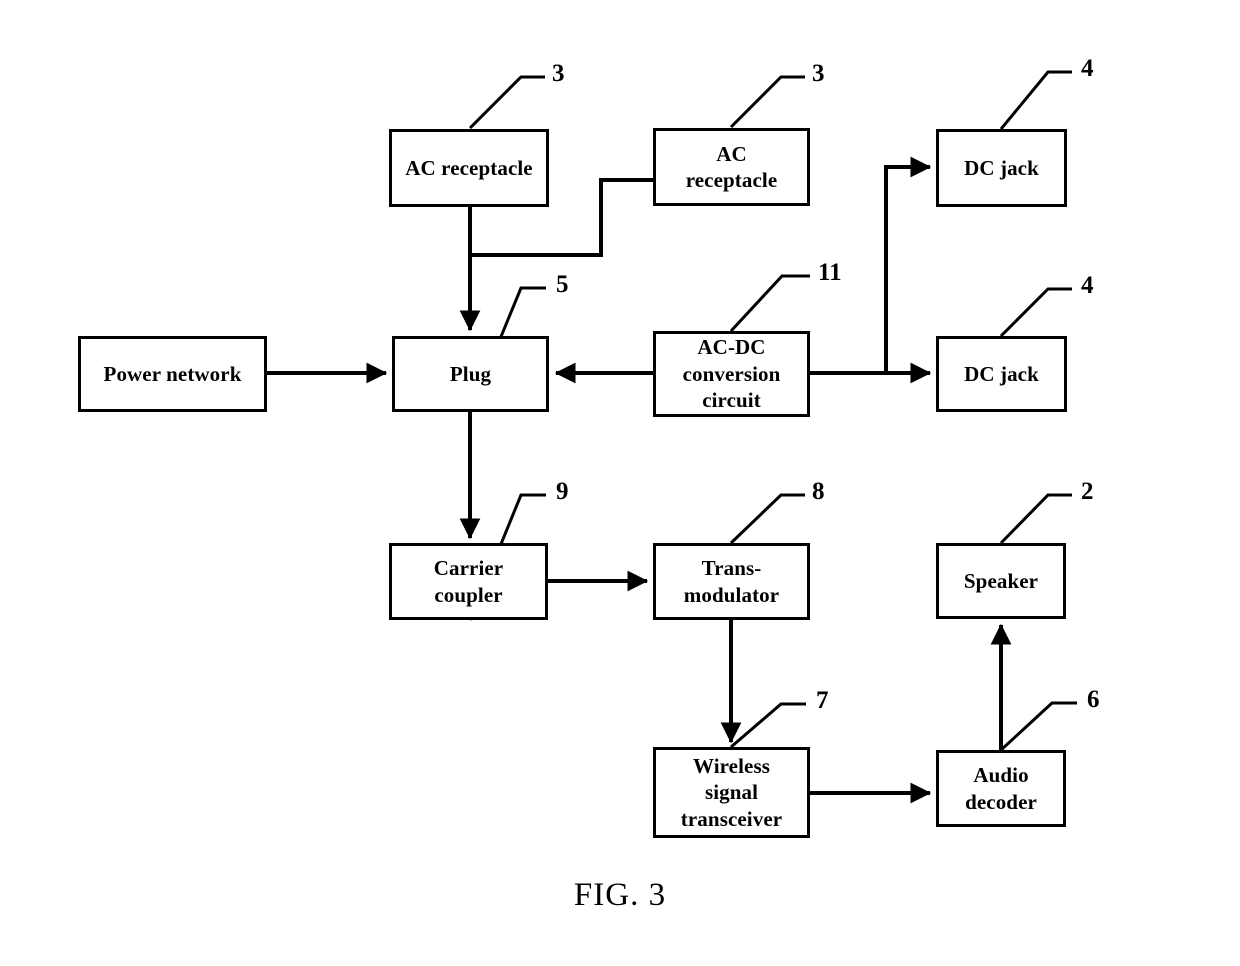 This screenshot has height=966, width=1240. I want to click on node-dc-jack-1: DC jack, so click(1001, 168).